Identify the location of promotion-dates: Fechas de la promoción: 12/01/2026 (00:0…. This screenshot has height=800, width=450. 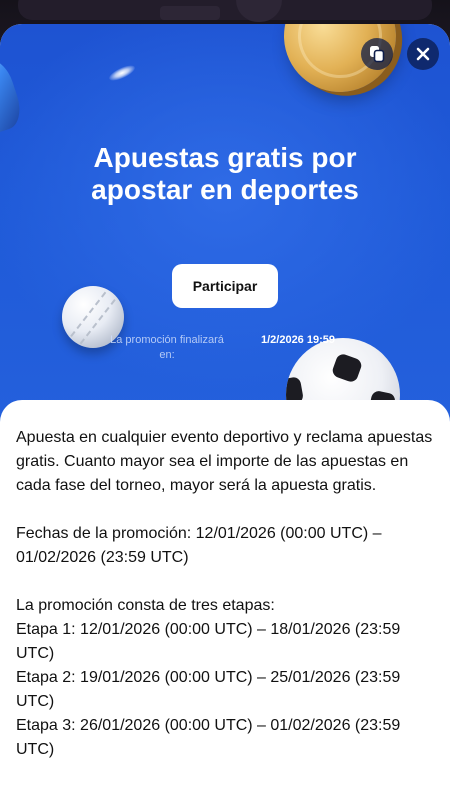
(199, 545).